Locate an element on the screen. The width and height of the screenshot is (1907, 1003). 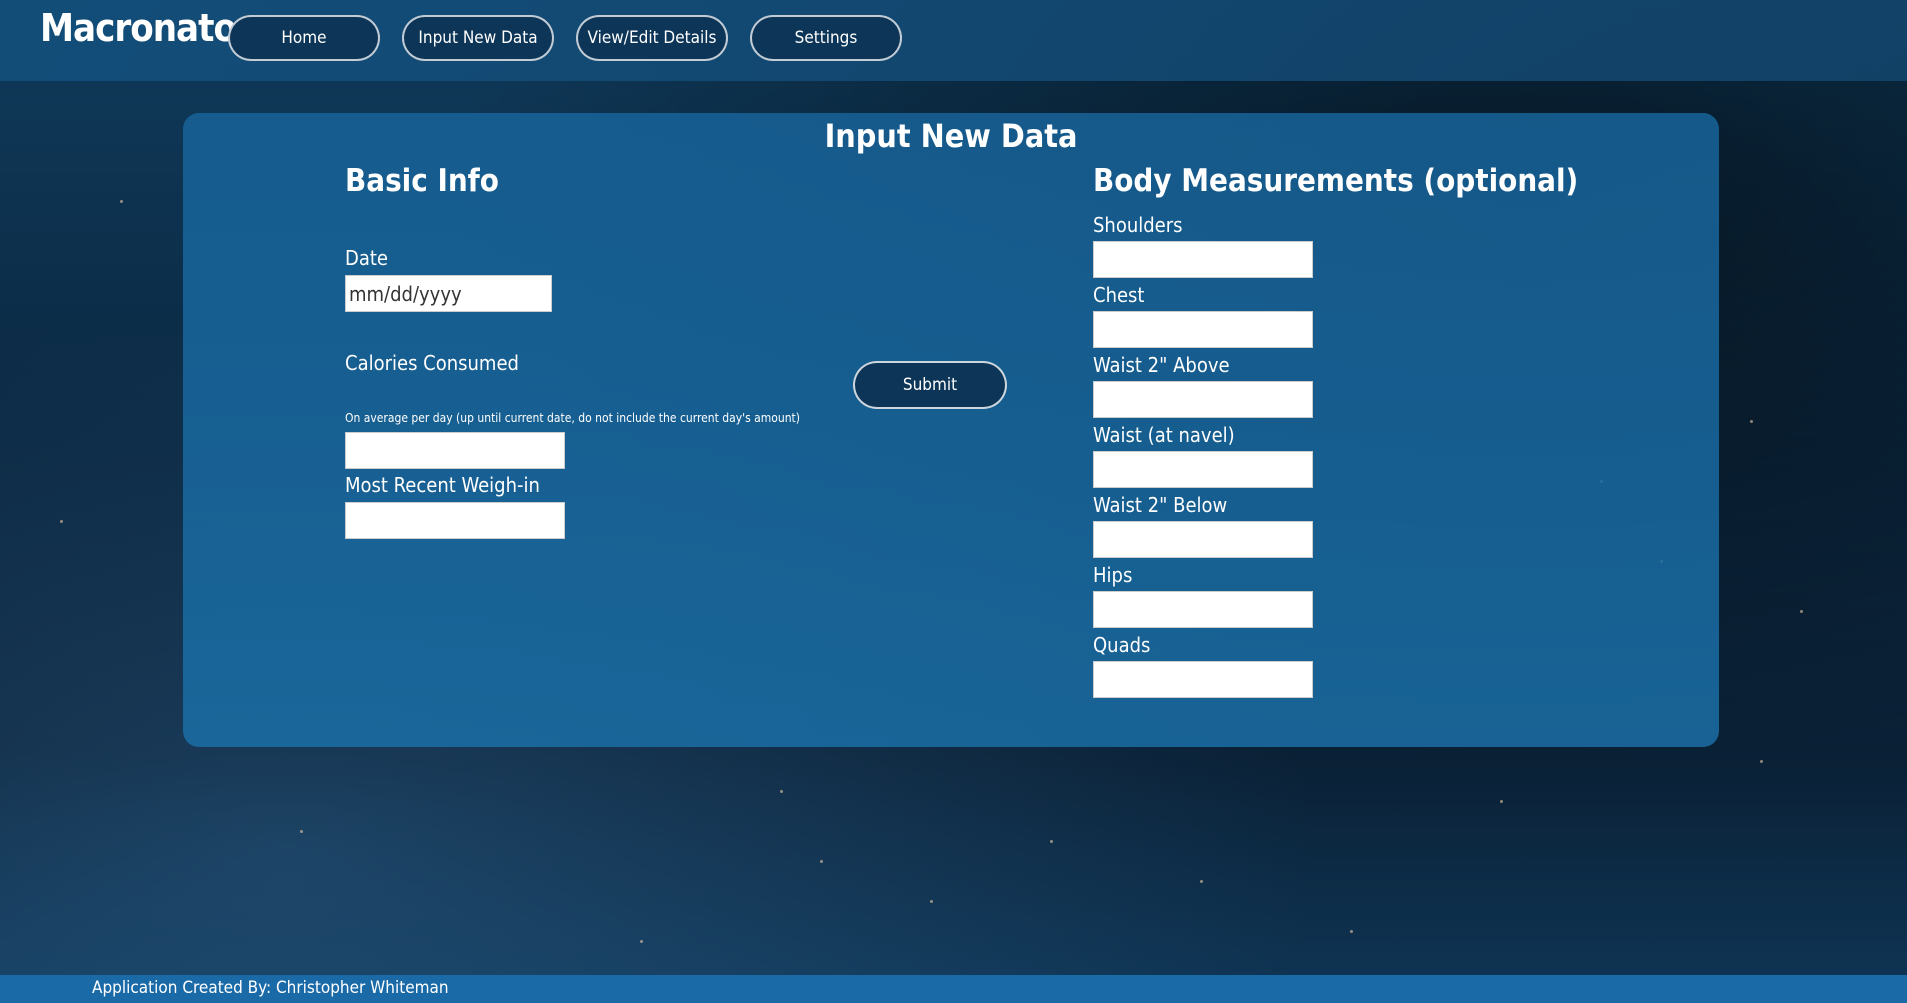
calories-consumed-label: Calories Consumed is located at coordinates (432, 363).